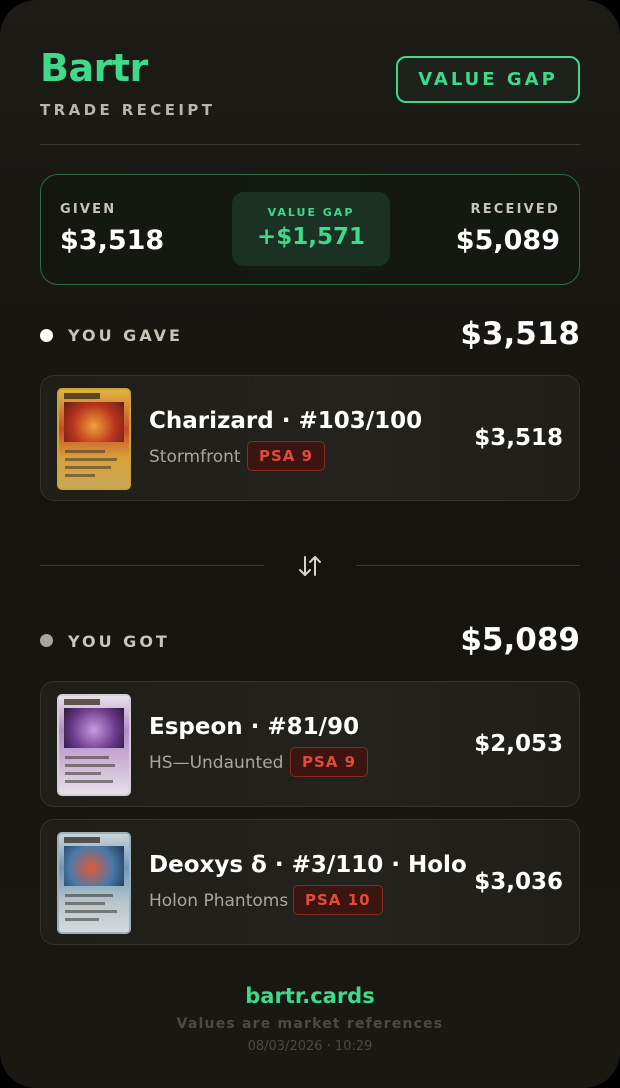 The image size is (620, 1088). Describe the element at coordinates (216, 763) in the screenshot. I see `card-set: HS—Undaunted` at that location.